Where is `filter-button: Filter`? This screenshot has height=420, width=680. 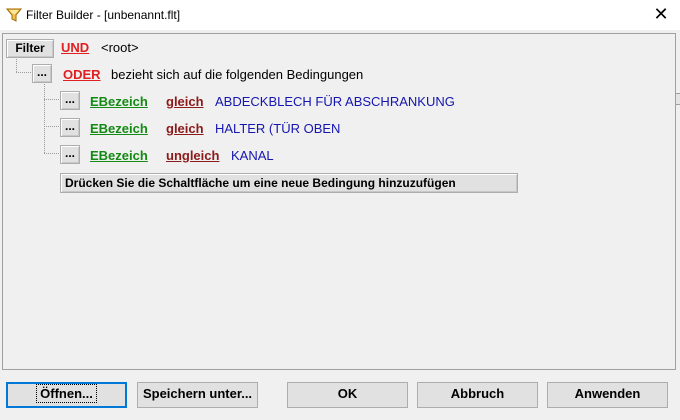
filter-button: Filter is located at coordinates (30, 48).